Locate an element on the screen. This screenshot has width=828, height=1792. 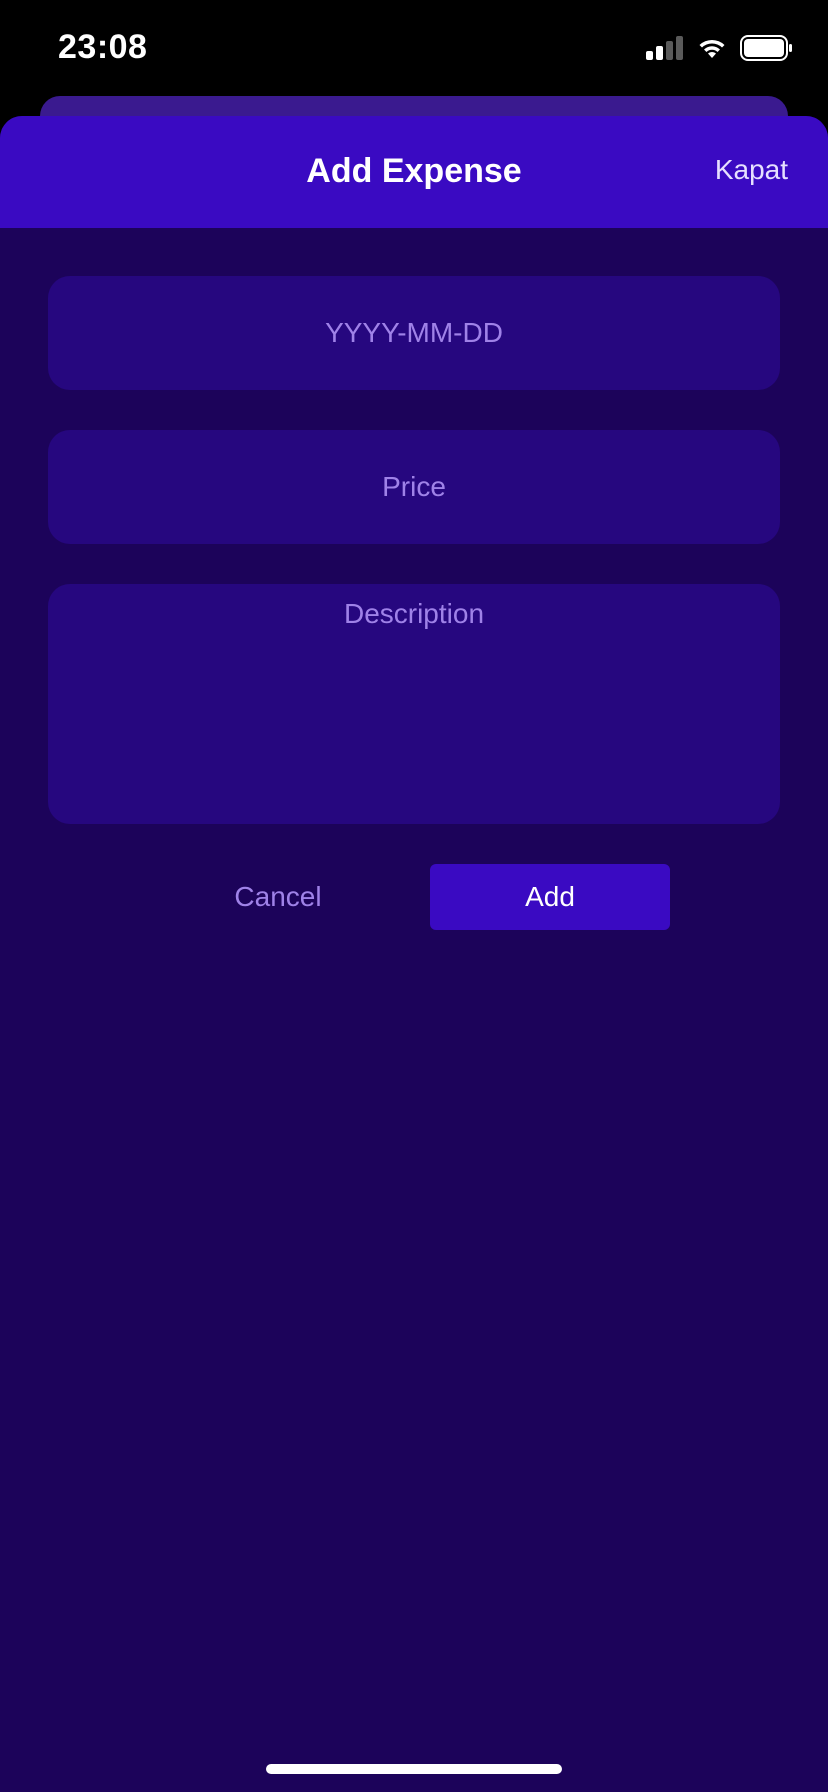
status-bar: 23:08 is located at coordinates (414, 50).